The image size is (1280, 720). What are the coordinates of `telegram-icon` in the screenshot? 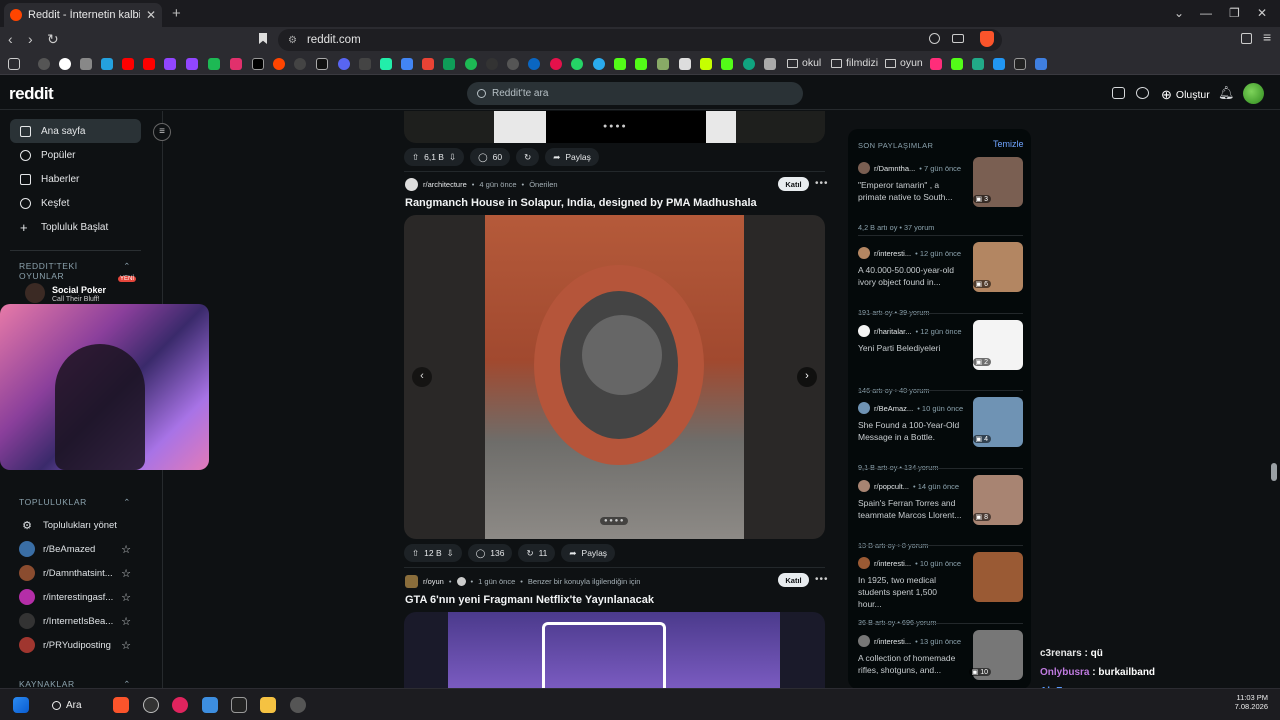 It's located at (599, 64).